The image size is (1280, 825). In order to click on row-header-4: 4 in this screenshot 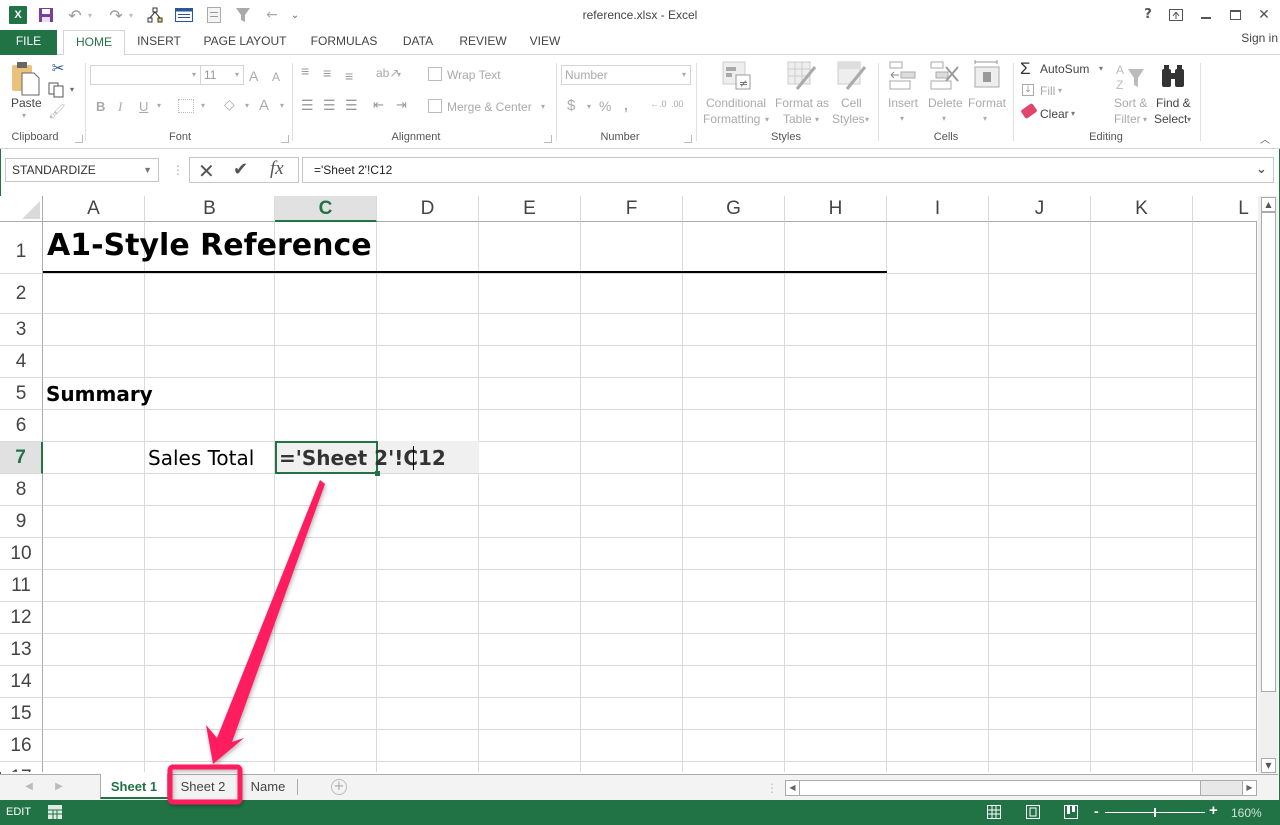, I will do `click(21, 362)`.